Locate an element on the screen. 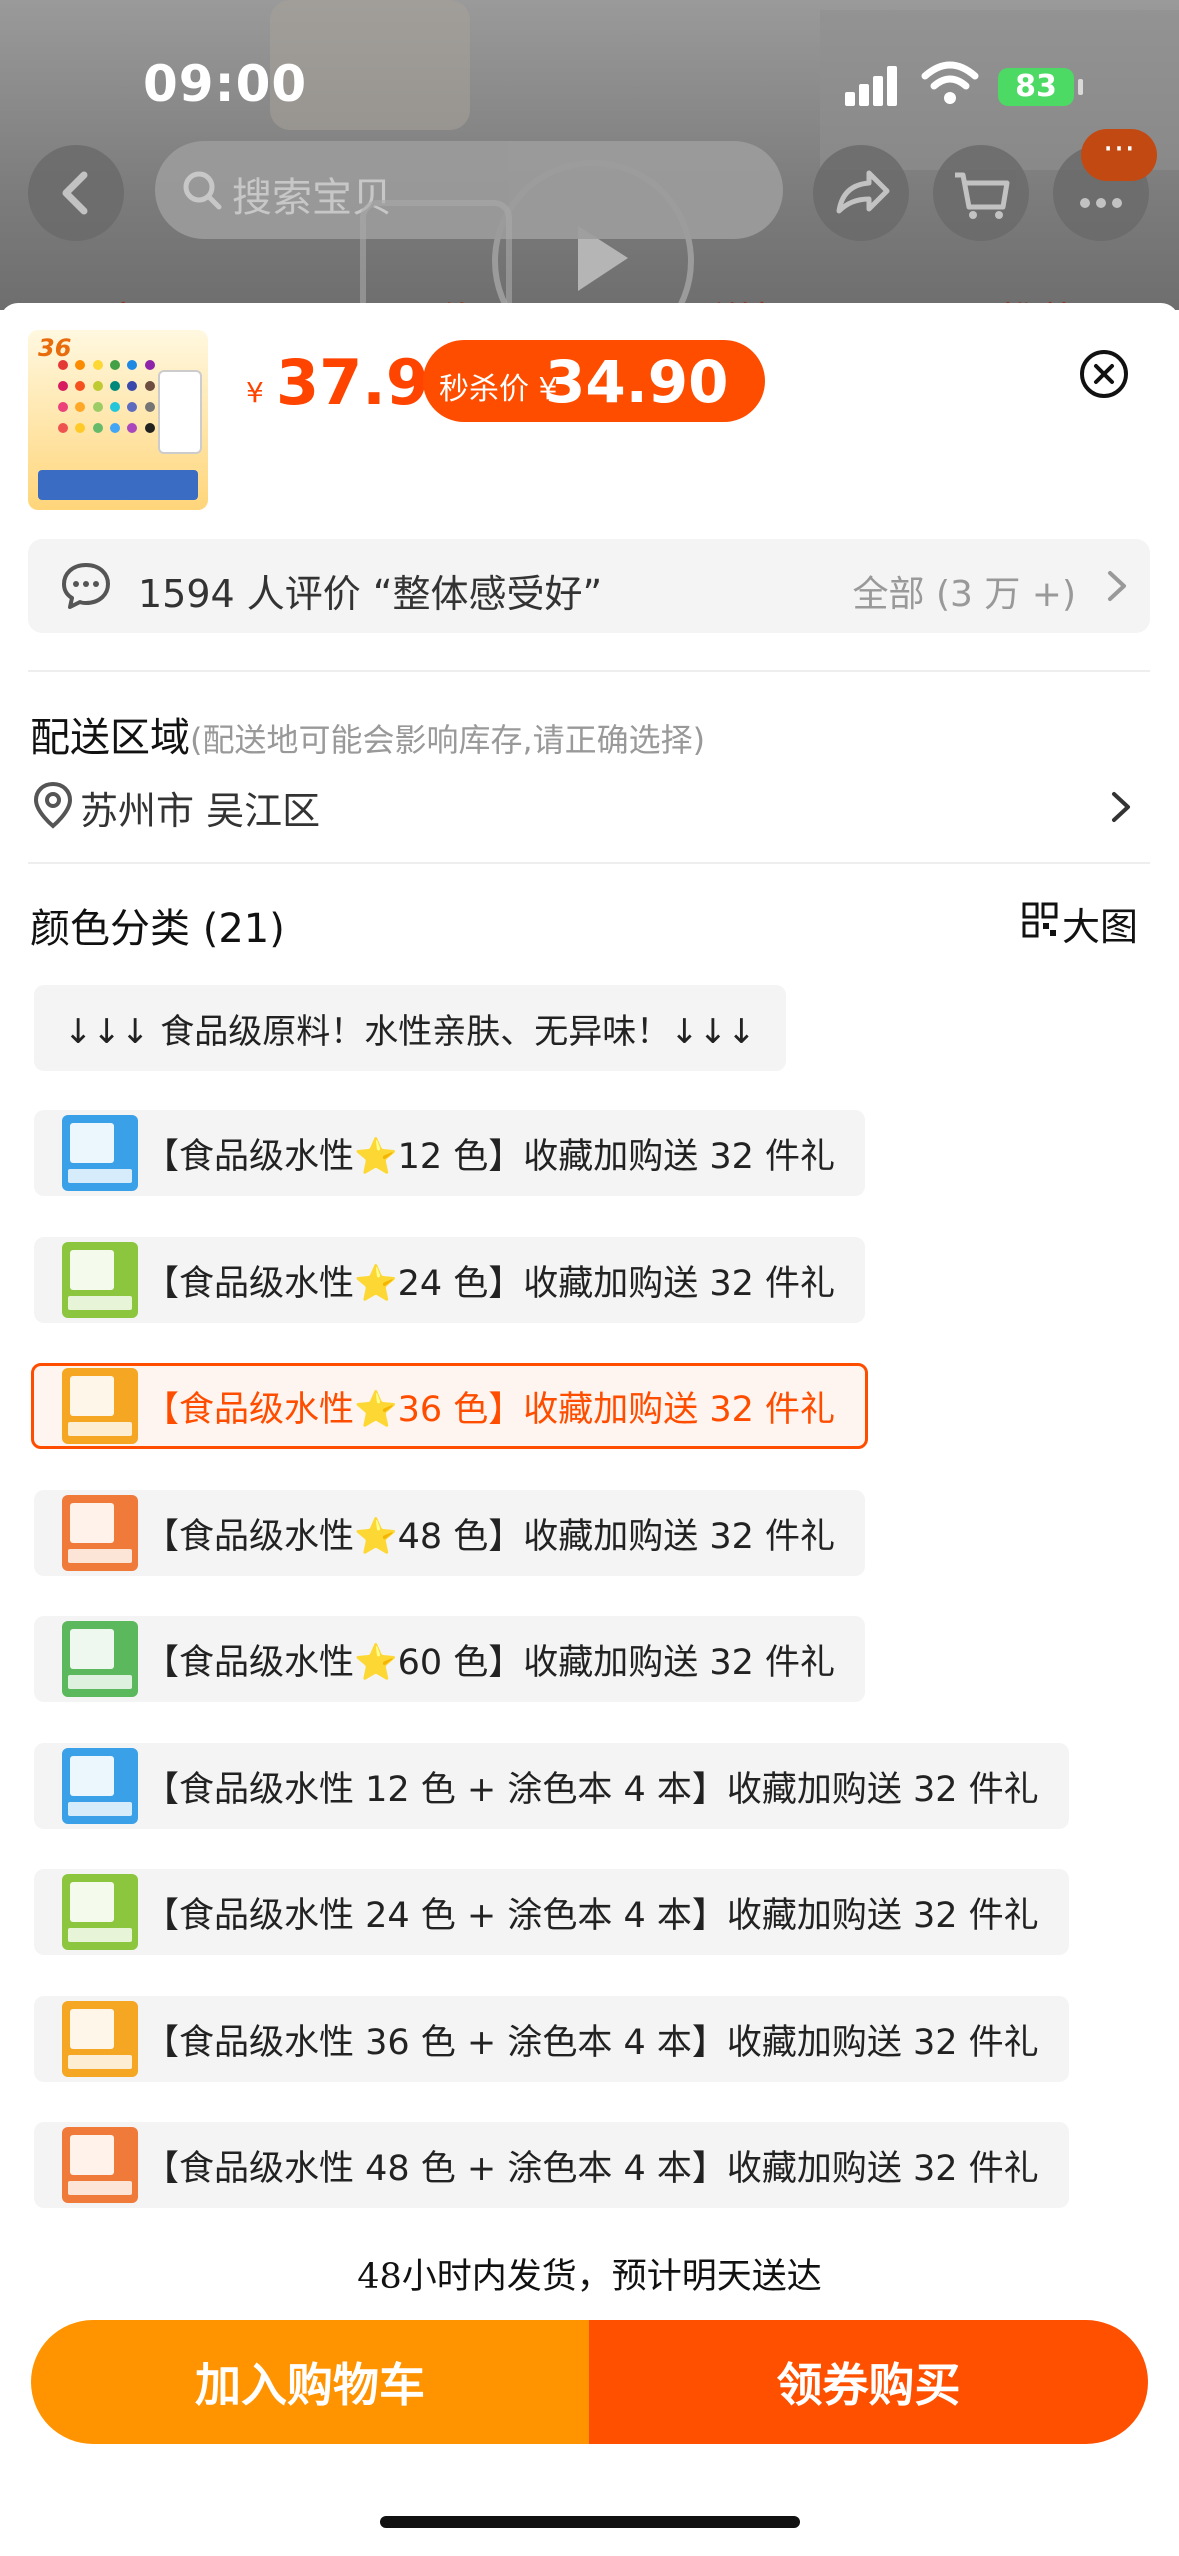 The width and height of the screenshot is (1179, 2556). sku-option-chip: 【食品级水性 12 色 + 涂色本 4 本】收藏加购送 32 件礼 is located at coordinates (551, 1786).